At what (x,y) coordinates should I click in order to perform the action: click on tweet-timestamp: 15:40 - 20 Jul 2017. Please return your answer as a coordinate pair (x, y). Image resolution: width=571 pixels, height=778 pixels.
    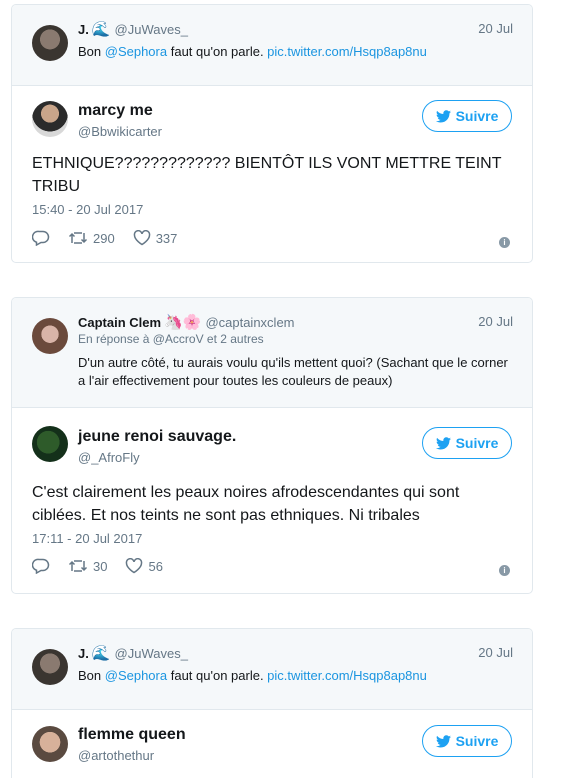
    Looking at the image, I should click on (87, 209).